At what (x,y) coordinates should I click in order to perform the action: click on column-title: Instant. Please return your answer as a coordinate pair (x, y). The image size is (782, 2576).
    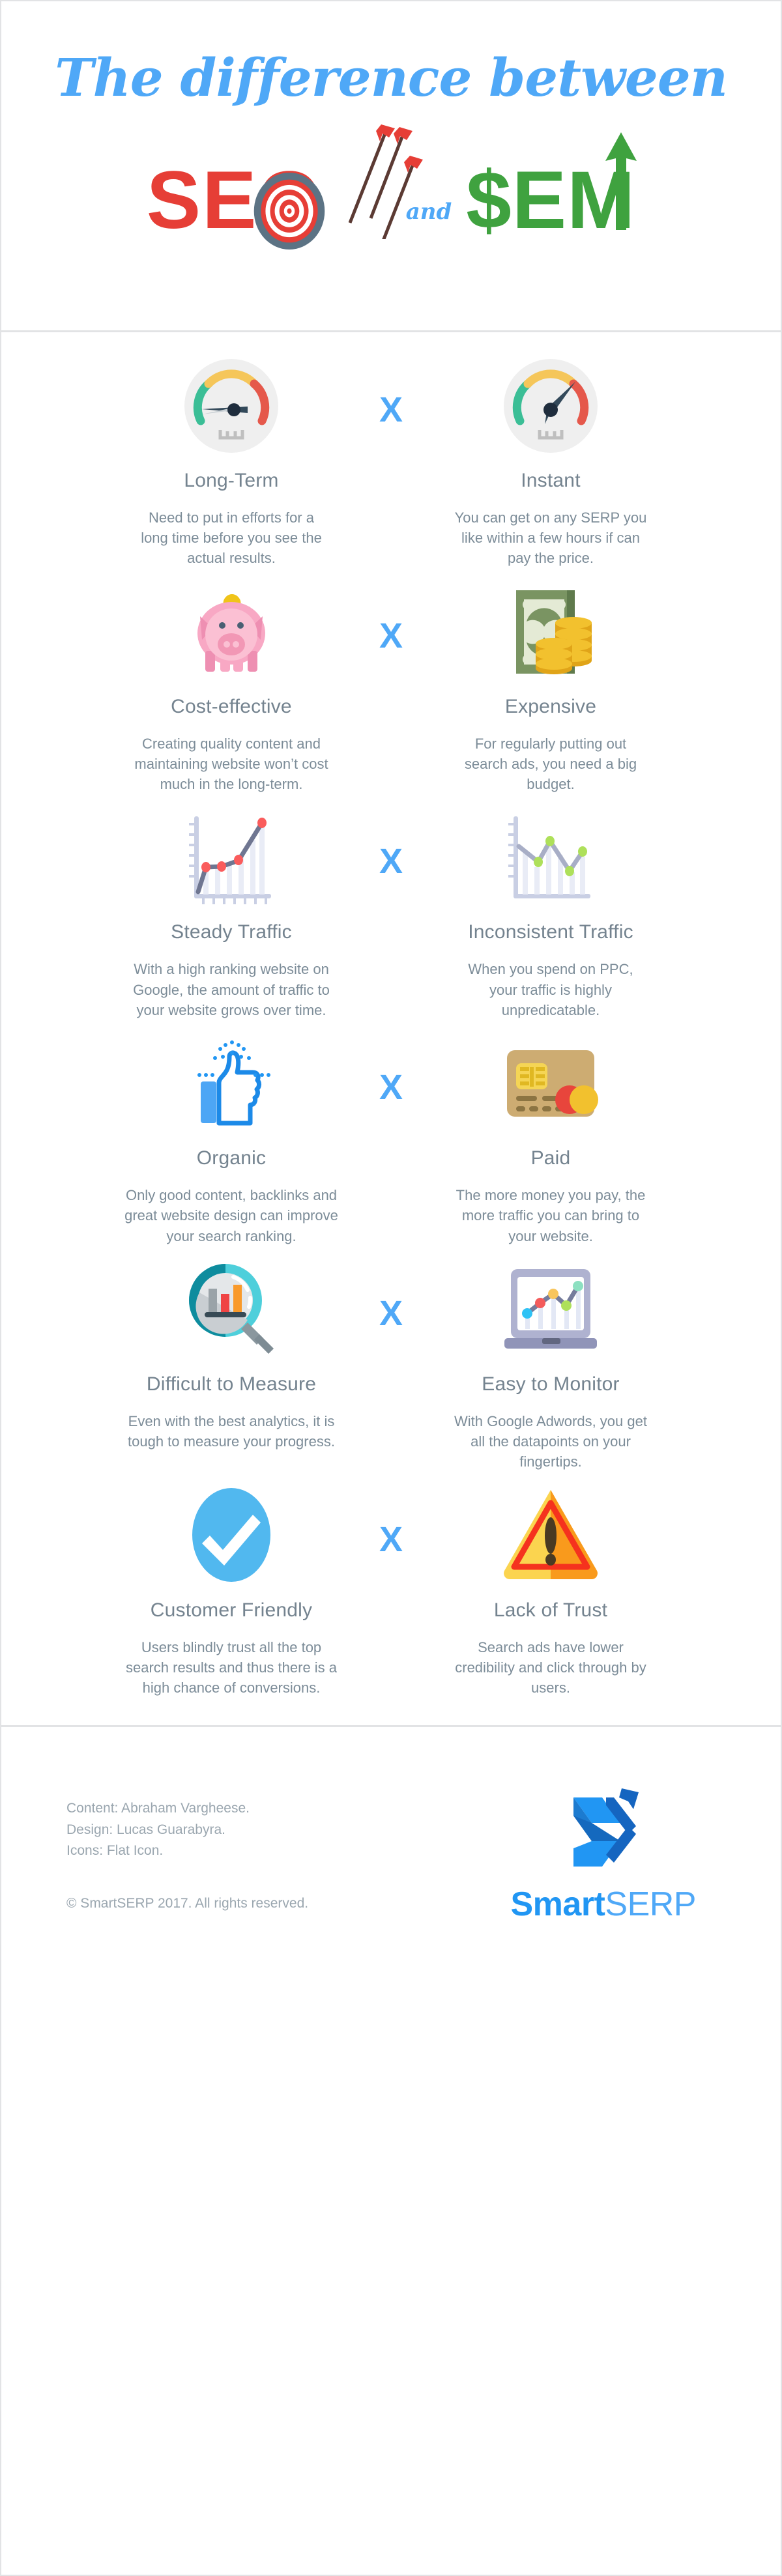
    Looking at the image, I should click on (551, 480).